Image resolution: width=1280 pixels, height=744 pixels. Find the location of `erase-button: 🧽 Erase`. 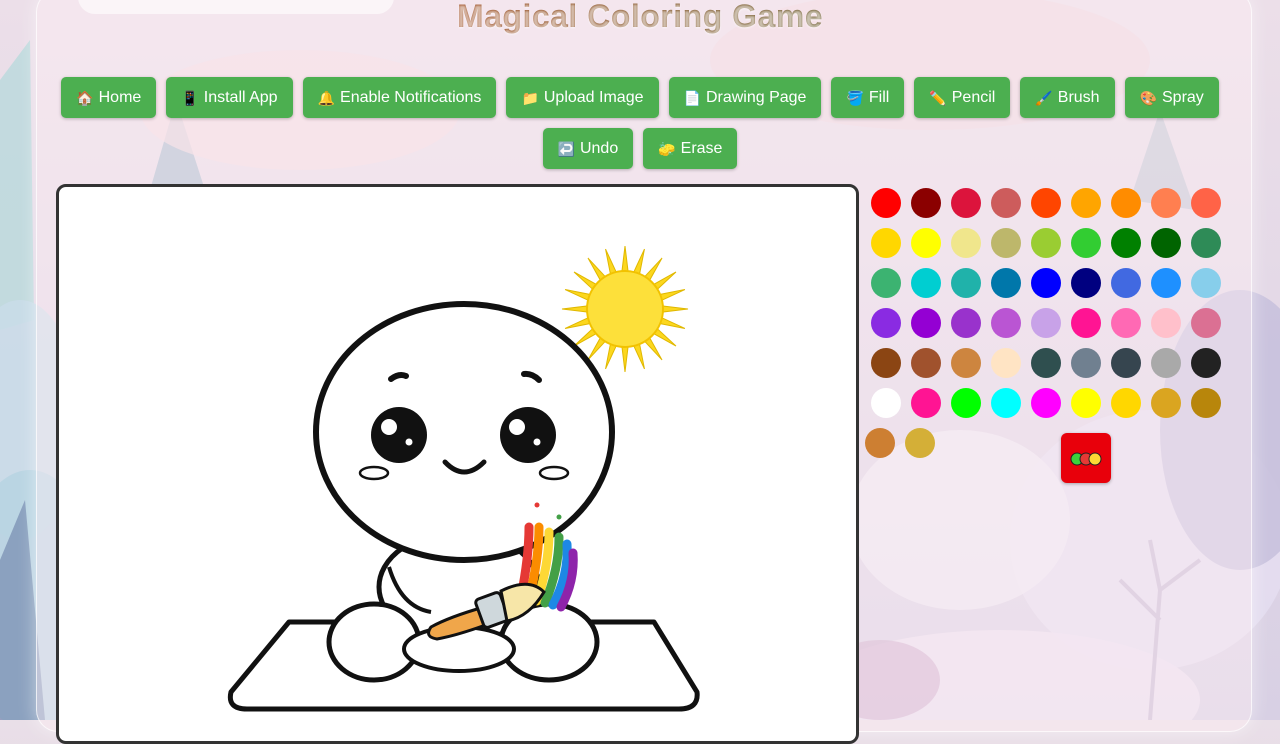

erase-button: 🧽 Erase is located at coordinates (690, 148).